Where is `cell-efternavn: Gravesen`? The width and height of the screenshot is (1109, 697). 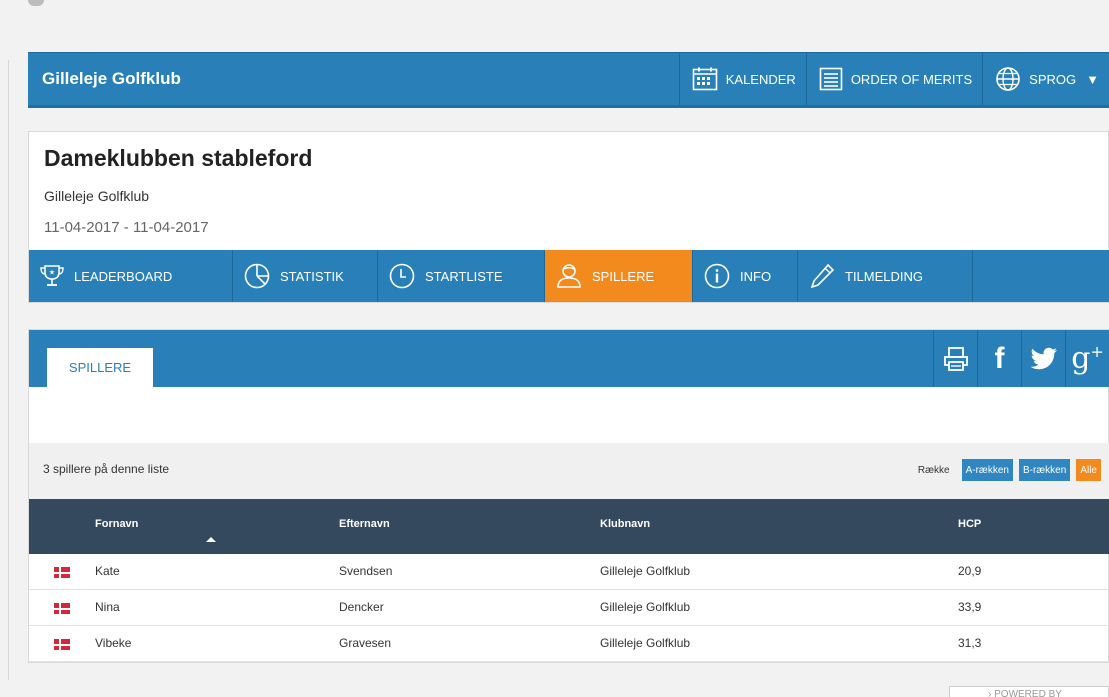
cell-efternavn: Gravesen is located at coordinates (365, 643).